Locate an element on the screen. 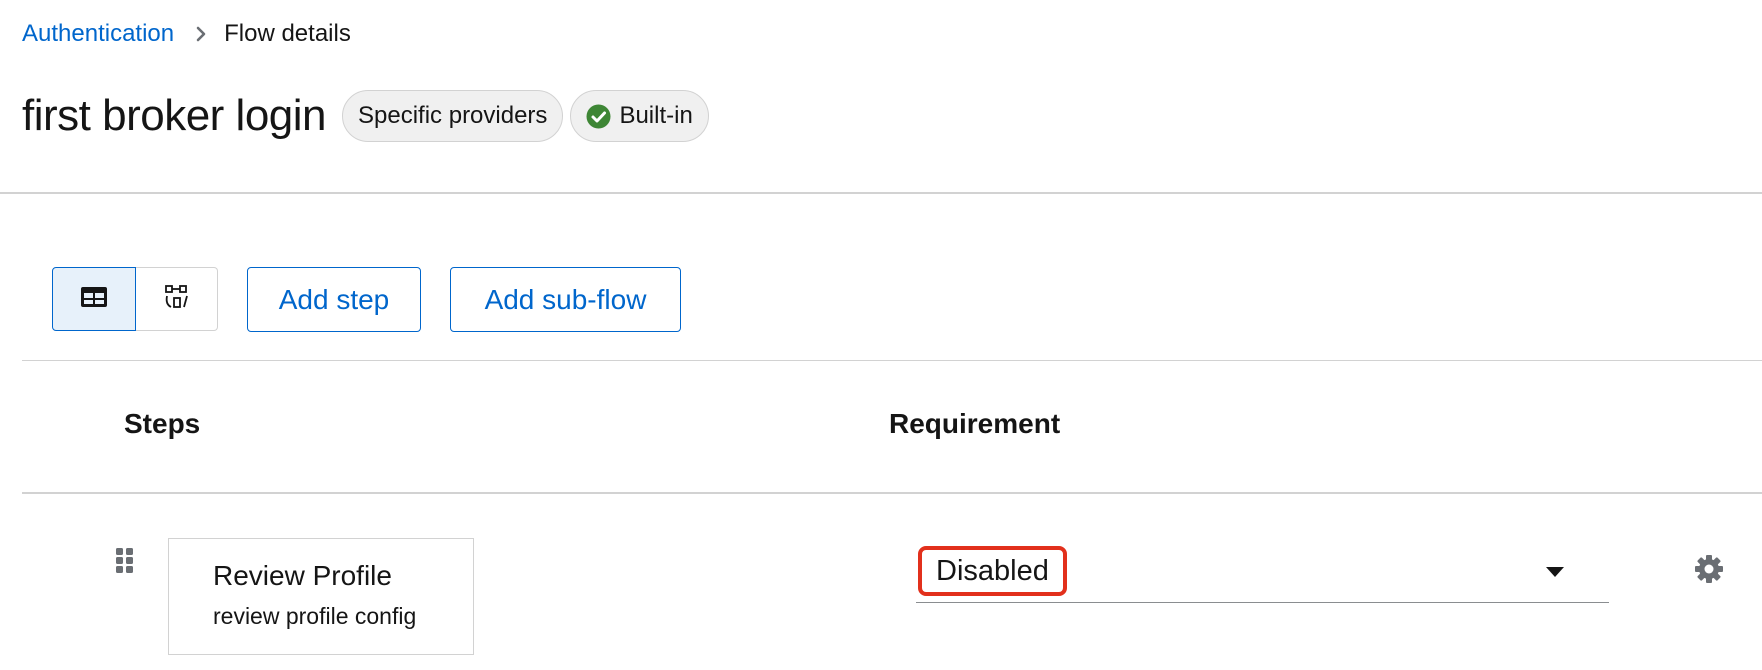 Image resolution: width=1762 pixels, height=670 pixels. check-circle-icon is located at coordinates (598, 116).